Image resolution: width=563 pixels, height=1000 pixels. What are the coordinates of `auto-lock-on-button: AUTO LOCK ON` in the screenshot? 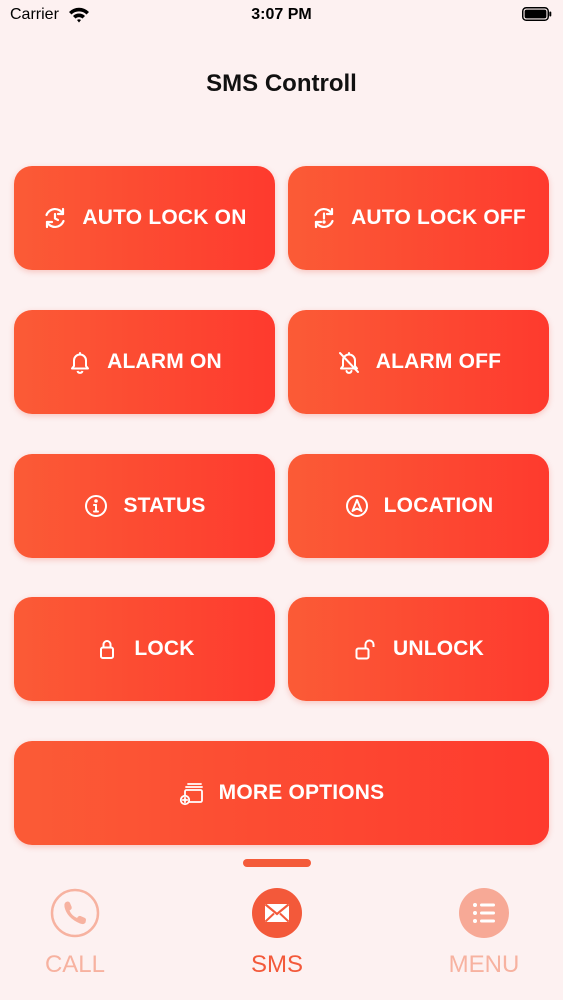 It's located at (144, 218).